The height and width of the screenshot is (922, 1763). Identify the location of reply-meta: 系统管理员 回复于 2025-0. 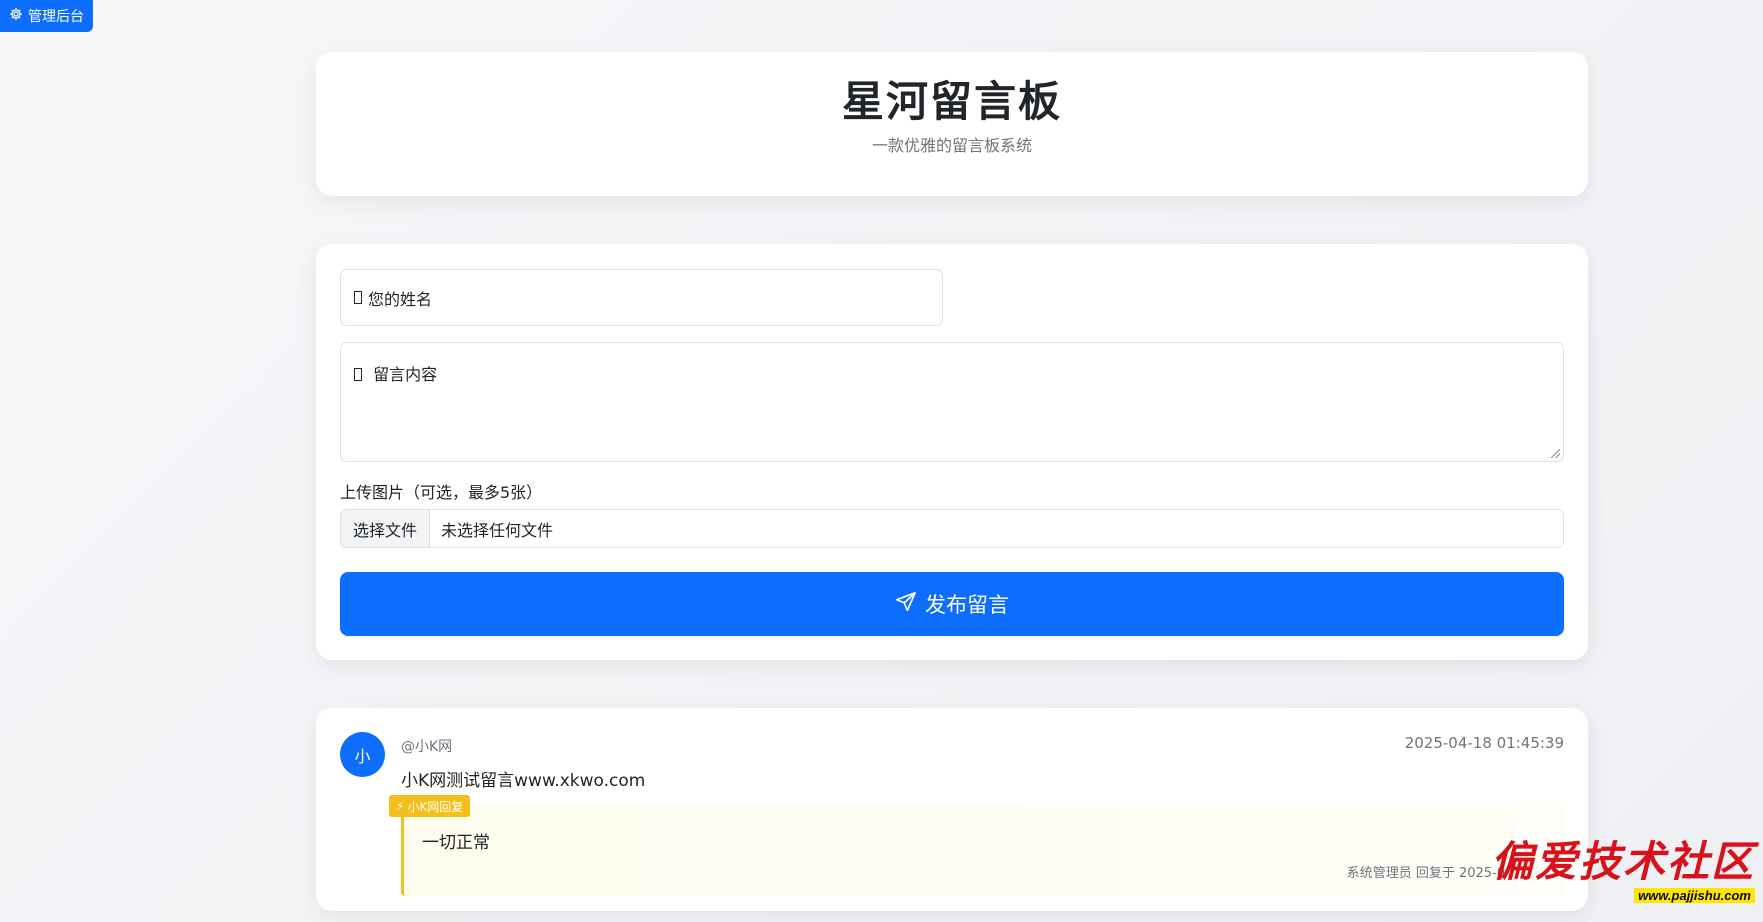
(1425, 873).